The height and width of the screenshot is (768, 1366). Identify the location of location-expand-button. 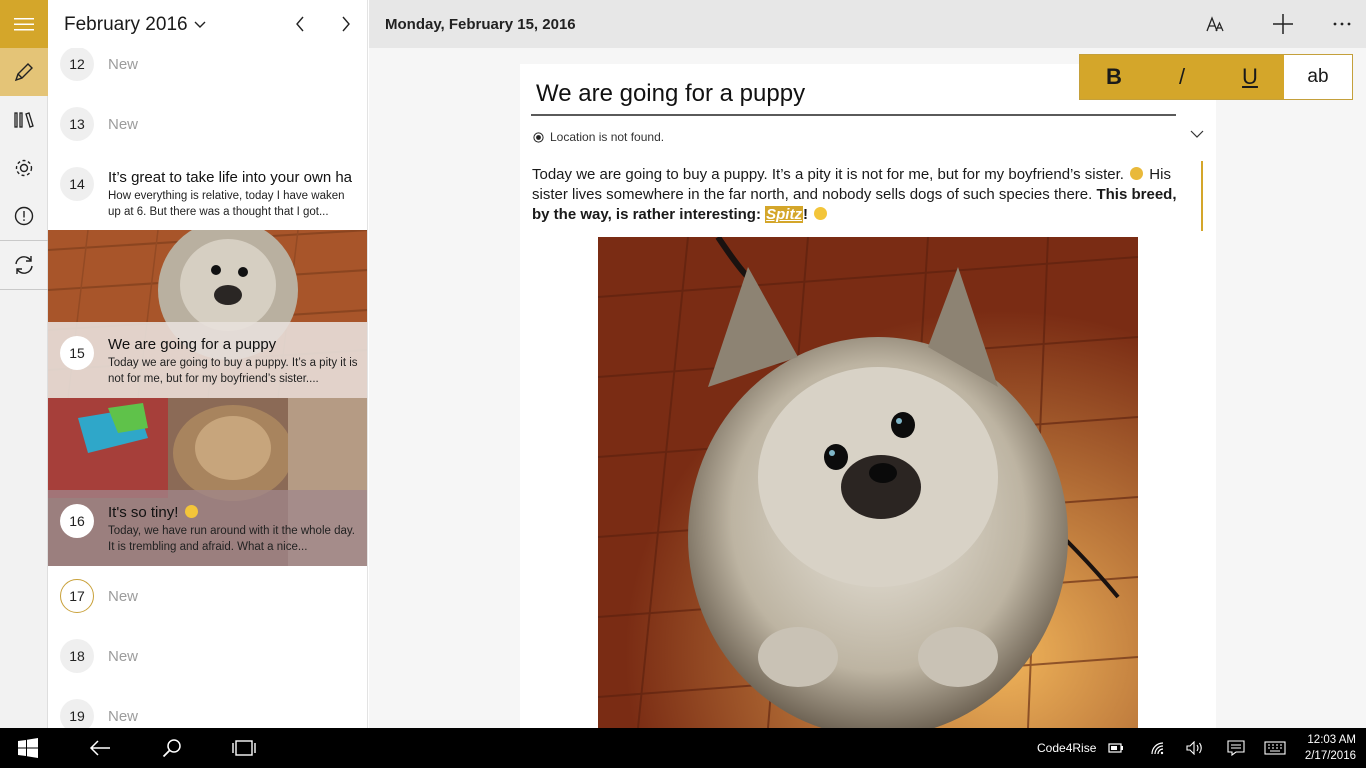
(1197, 134).